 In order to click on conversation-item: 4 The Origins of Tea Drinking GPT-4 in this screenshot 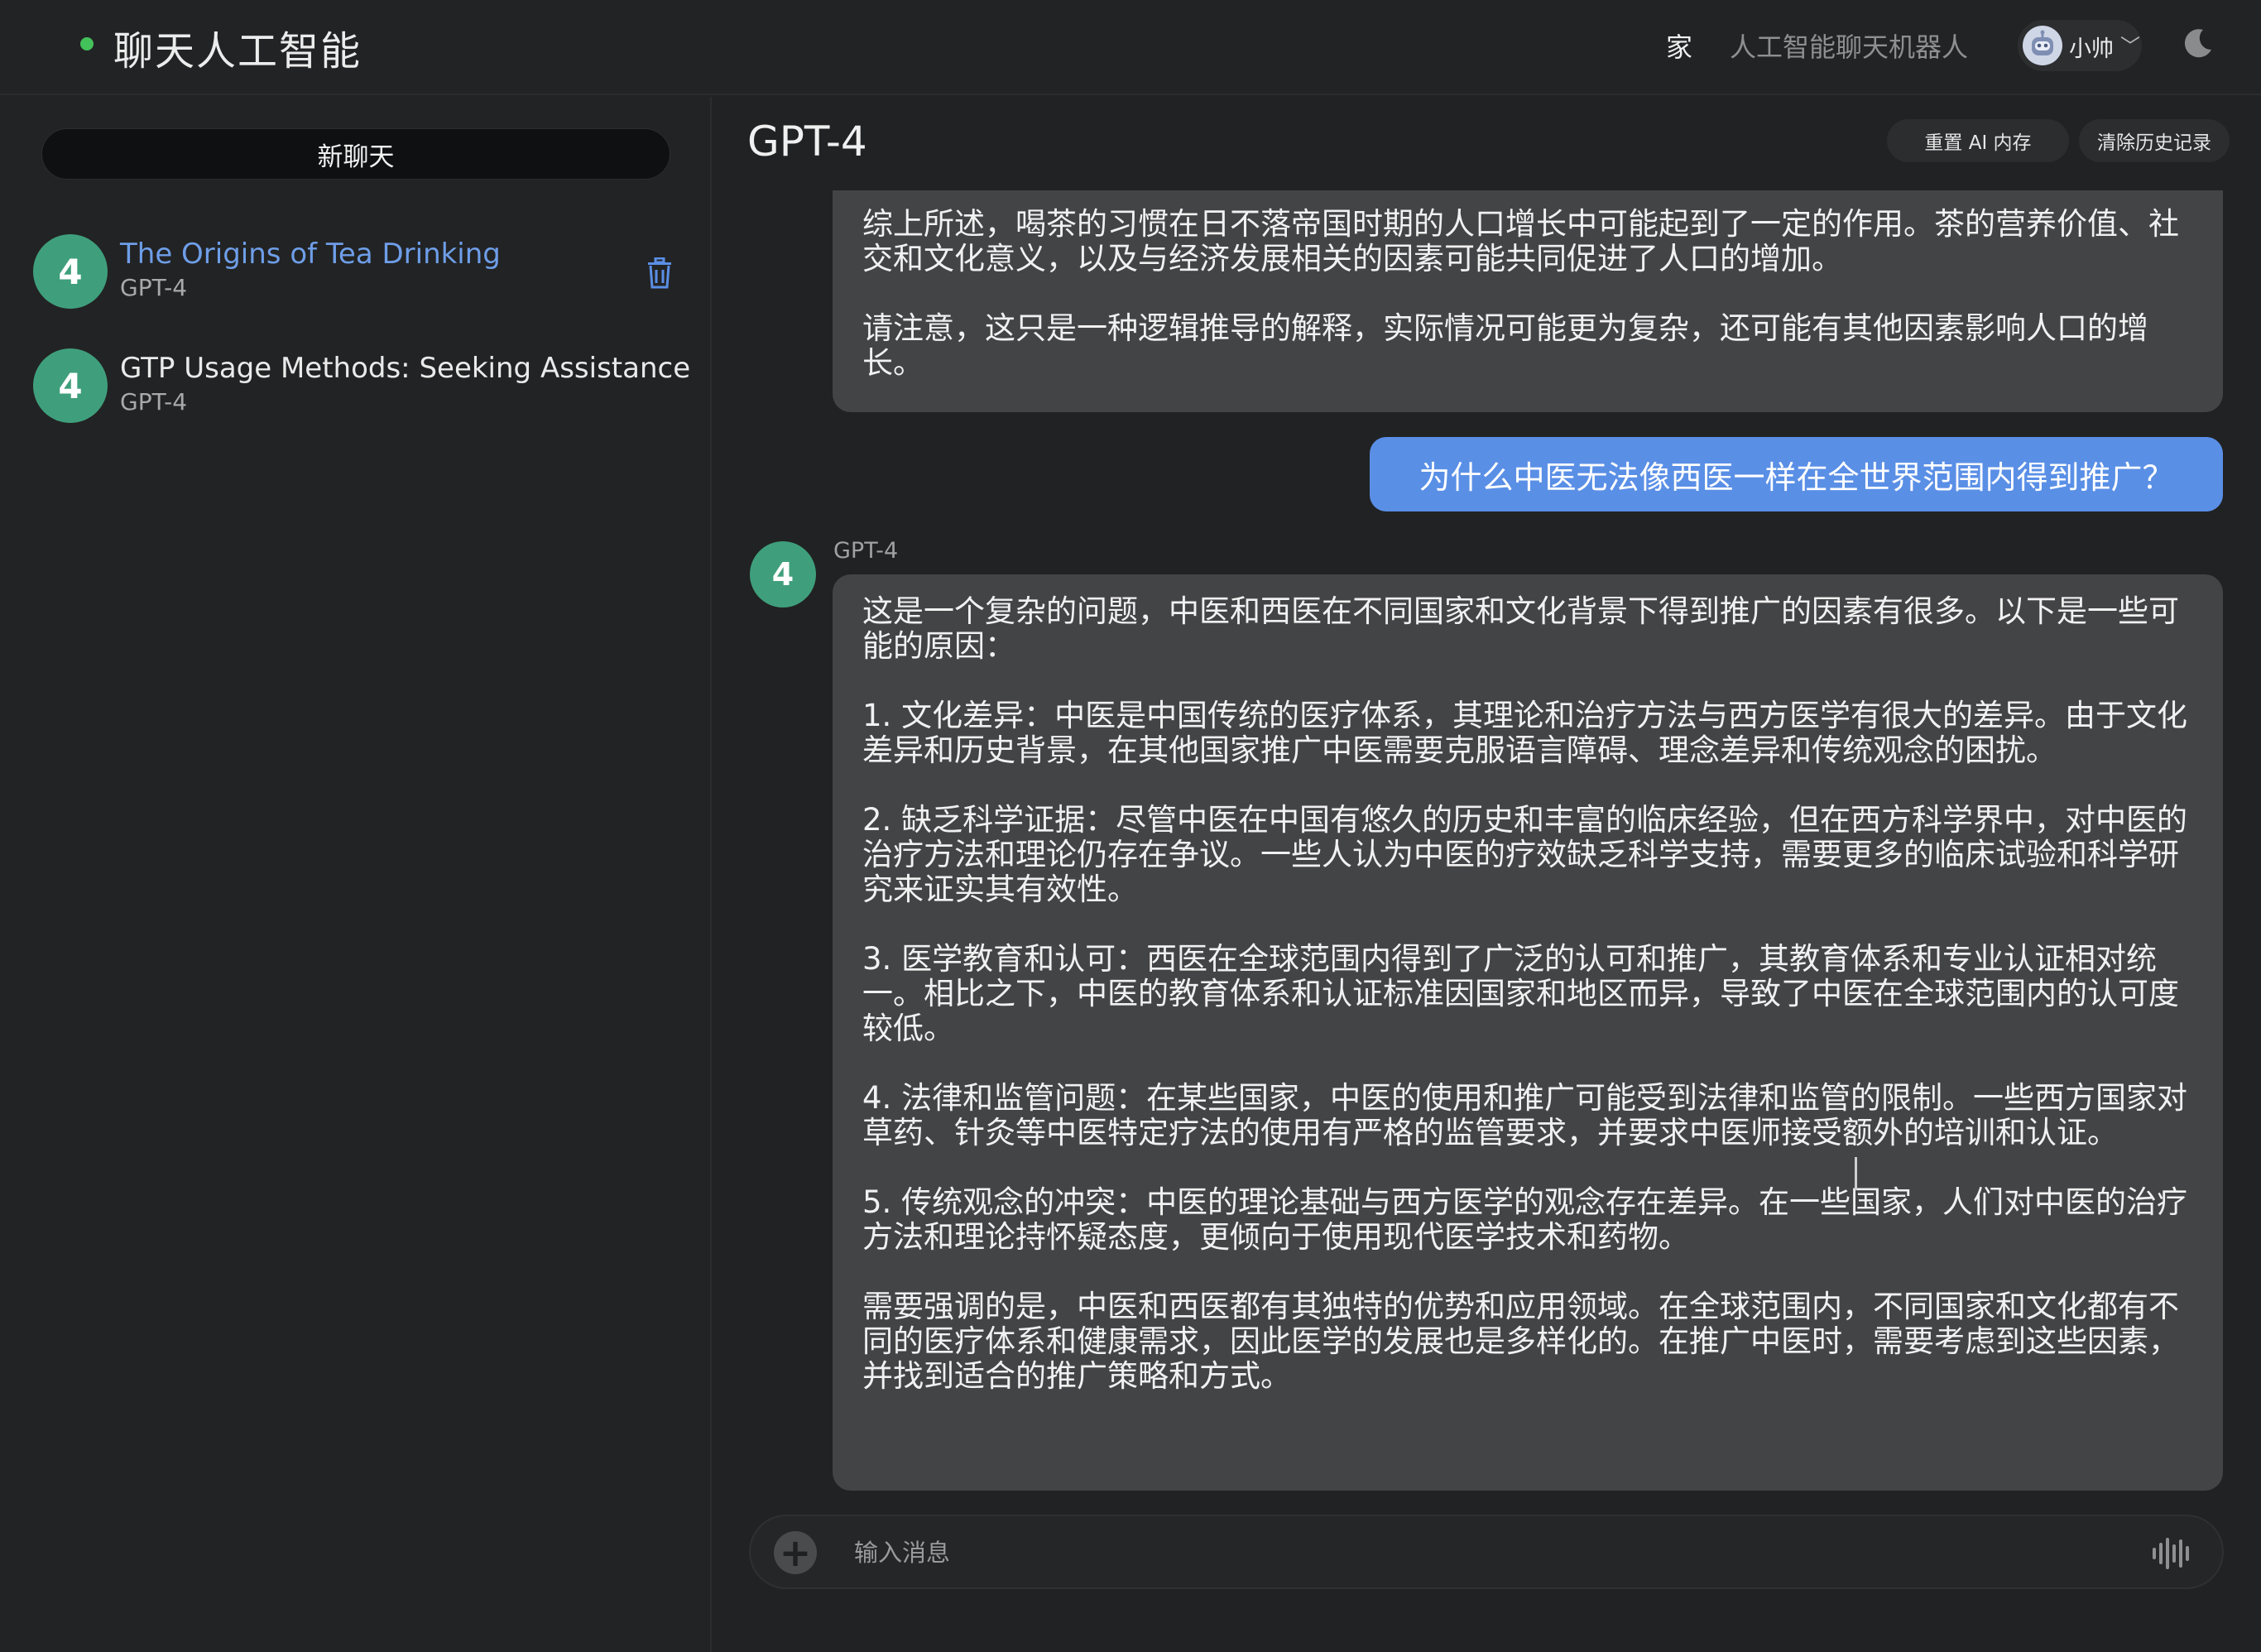, I will do `click(356, 270)`.